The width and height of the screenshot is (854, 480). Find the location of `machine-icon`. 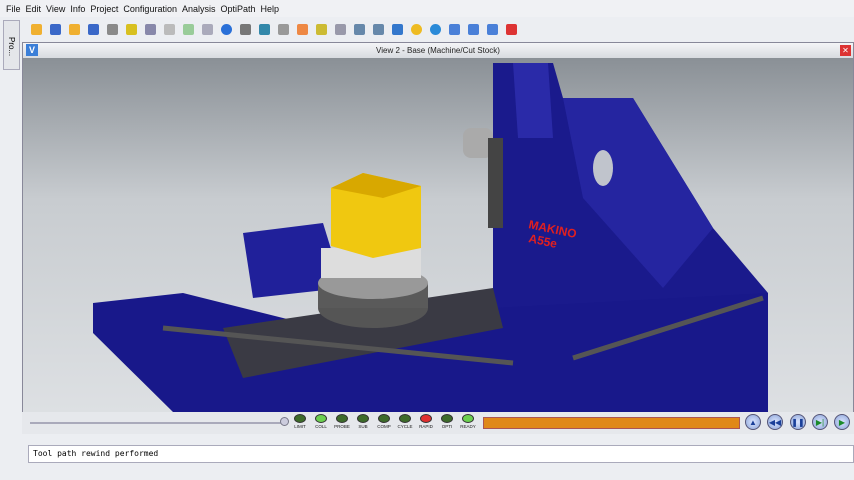

machine-icon is located at coordinates (245, 29).